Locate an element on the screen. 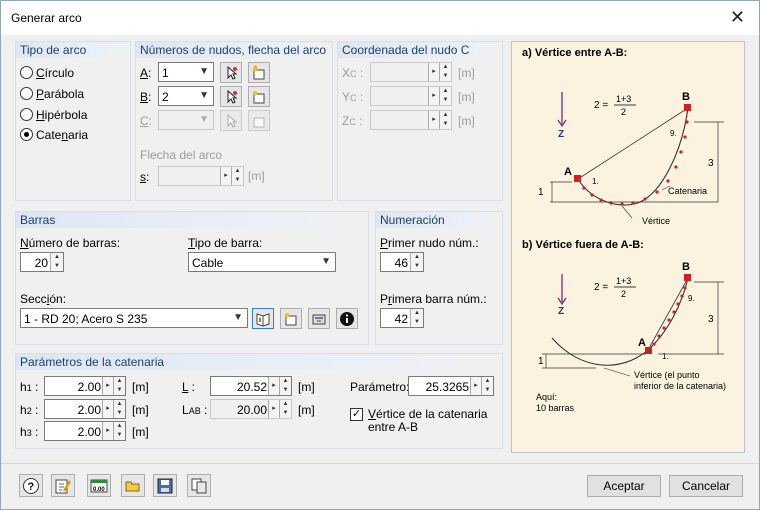 This screenshot has height=510, width=760. svg-text: 0.00 is located at coordinates (99, 490).